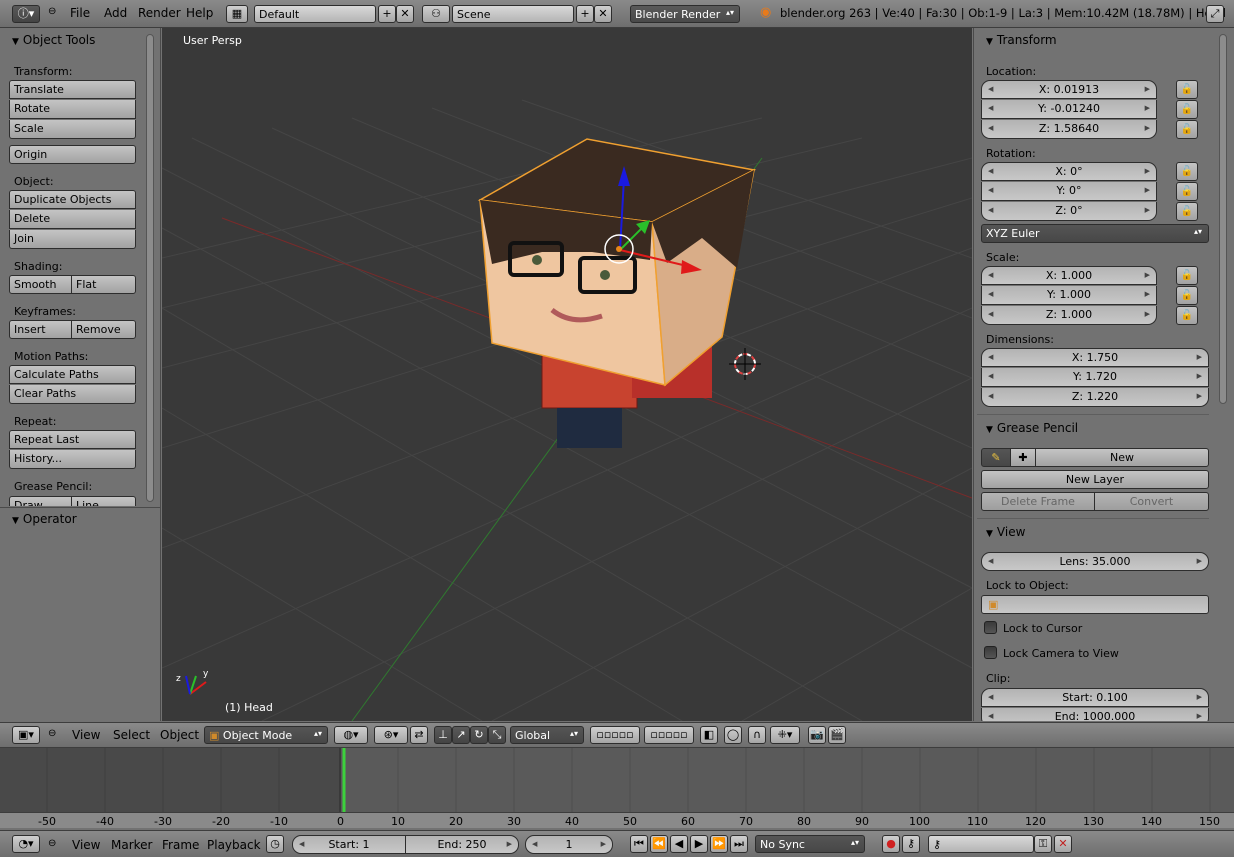  Describe the element at coordinates (757, 735) in the screenshot. I see `snap-toggle-icon: ∩` at that location.